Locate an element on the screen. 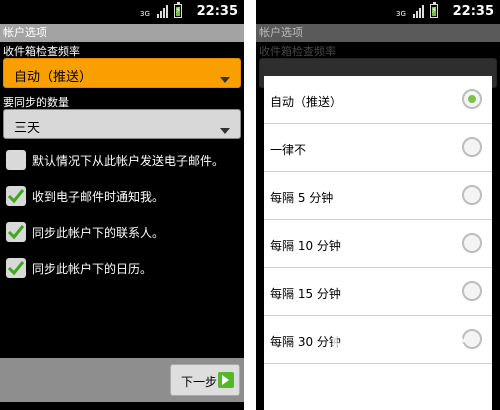 This screenshot has height=410, width=500. checkbox-sync-calendar is located at coordinates (16, 268).